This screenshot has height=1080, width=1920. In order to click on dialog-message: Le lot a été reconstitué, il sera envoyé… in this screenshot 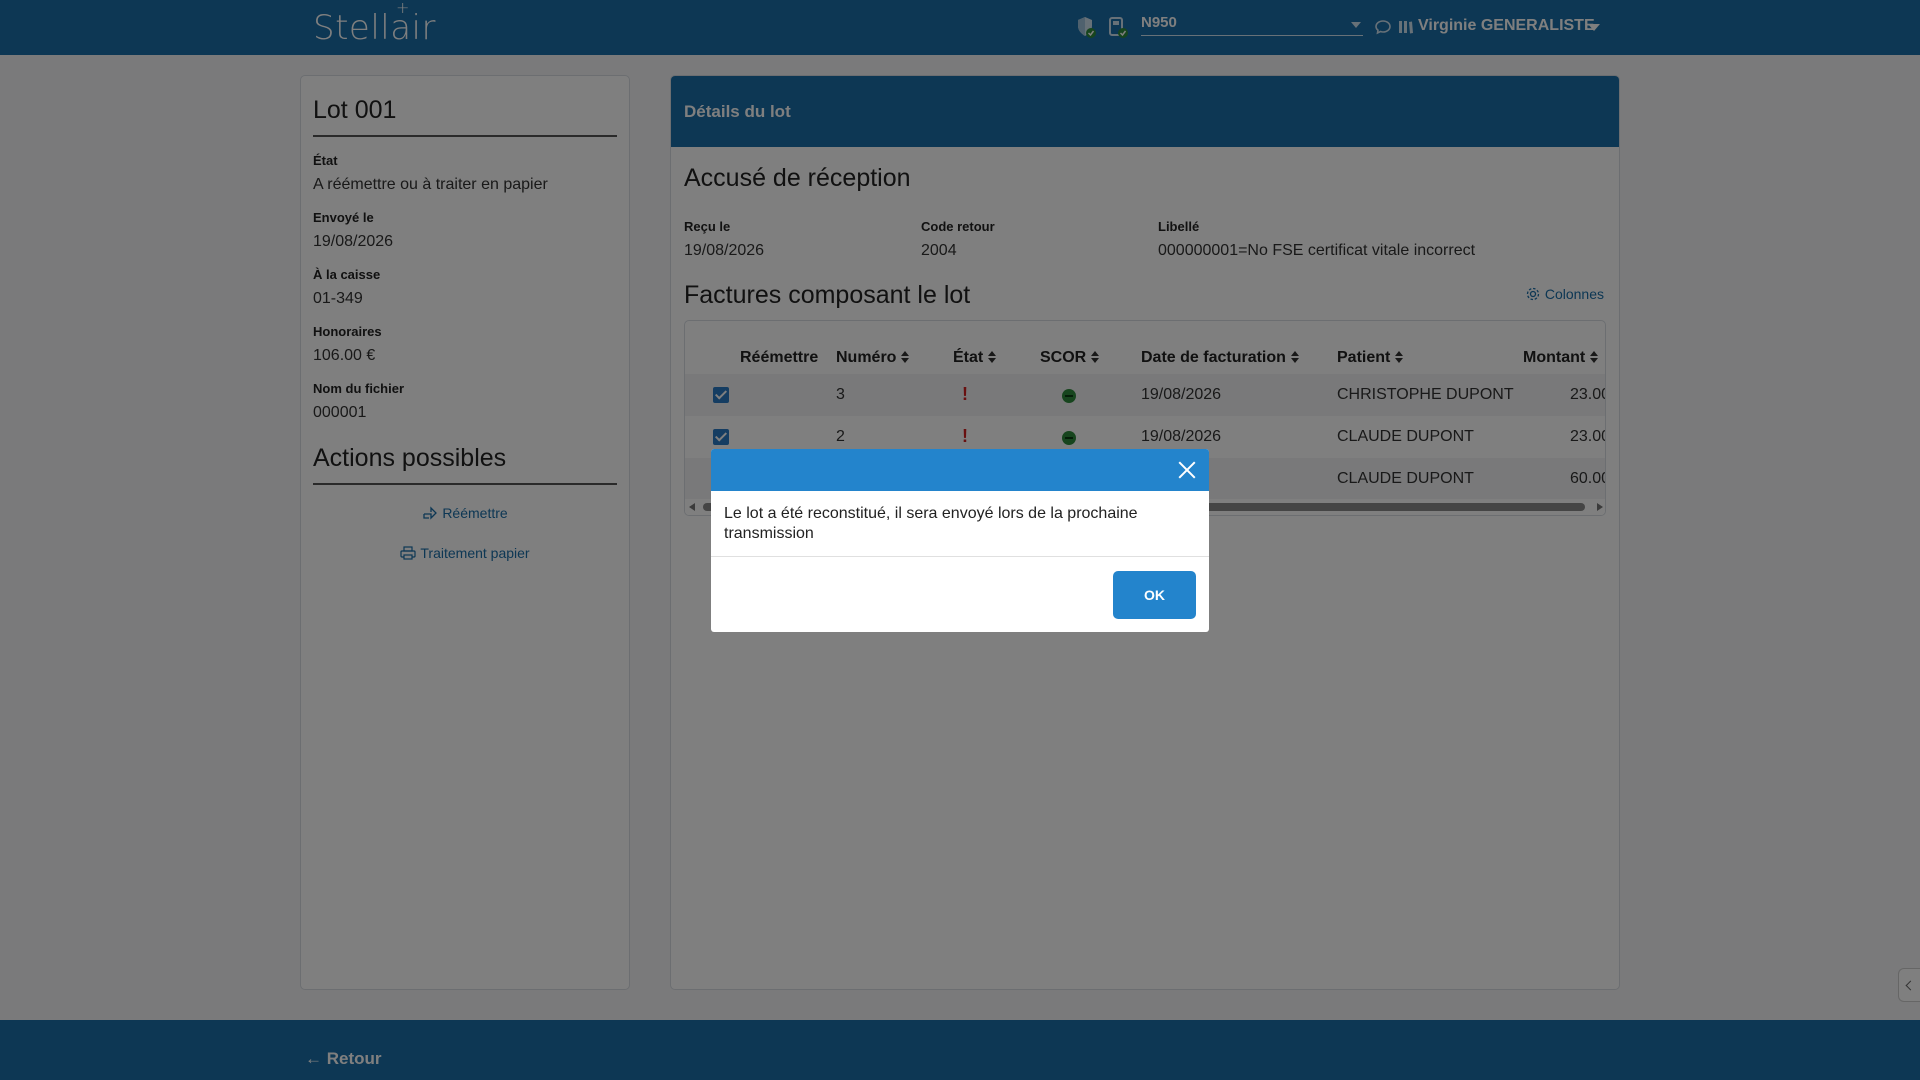, I will do `click(960, 524)`.